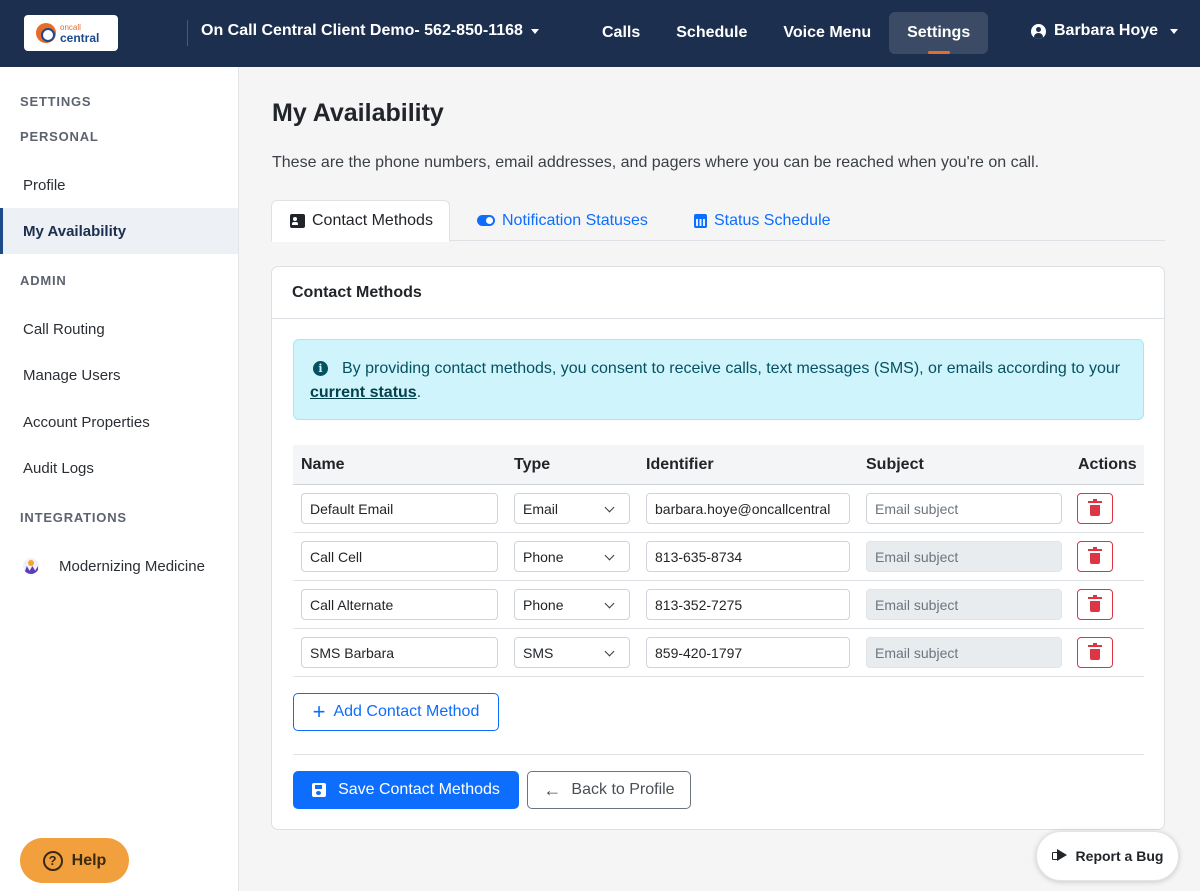  I want to click on name-input: Call Cell, so click(399, 556).